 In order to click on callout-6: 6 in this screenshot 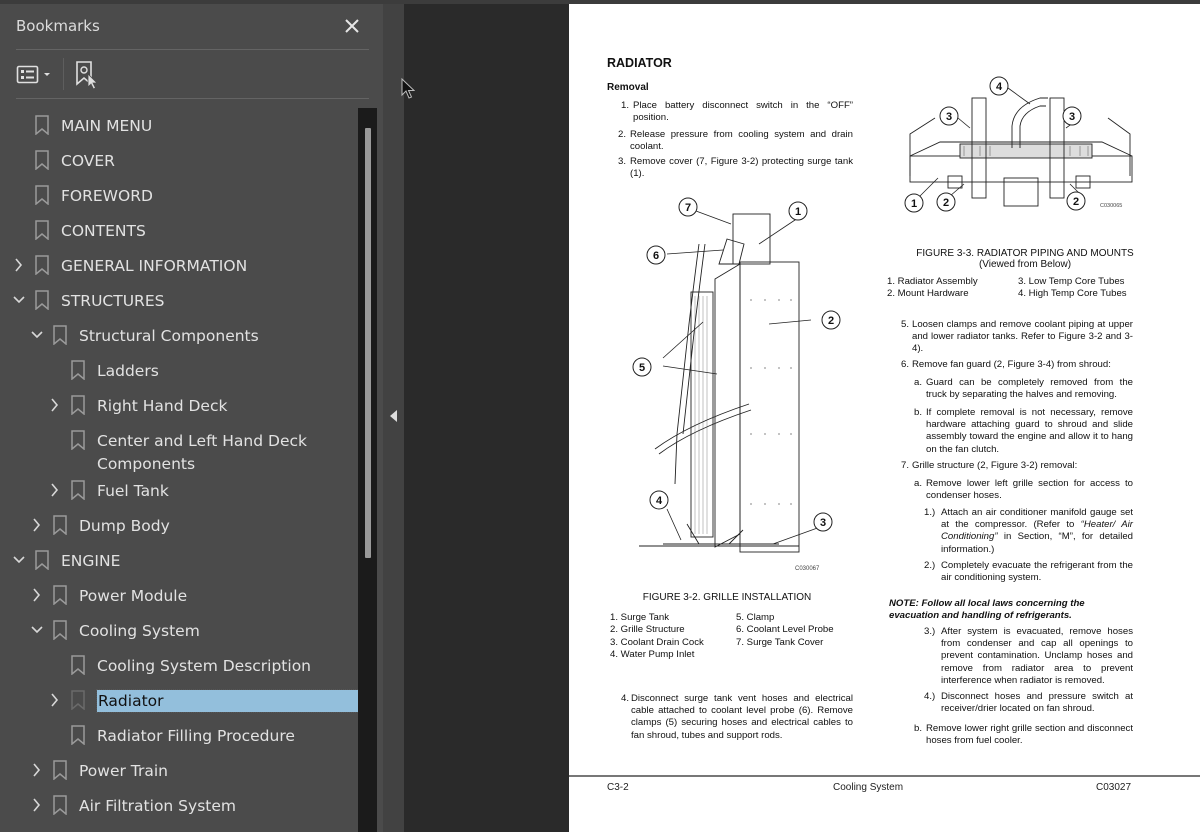, I will do `click(656, 255)`.